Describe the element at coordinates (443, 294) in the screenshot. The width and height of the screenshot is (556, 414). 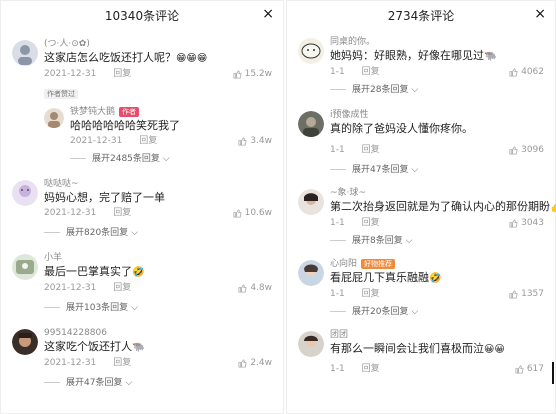
I see `comment-meta: 1-1 回复 1357` at that location.